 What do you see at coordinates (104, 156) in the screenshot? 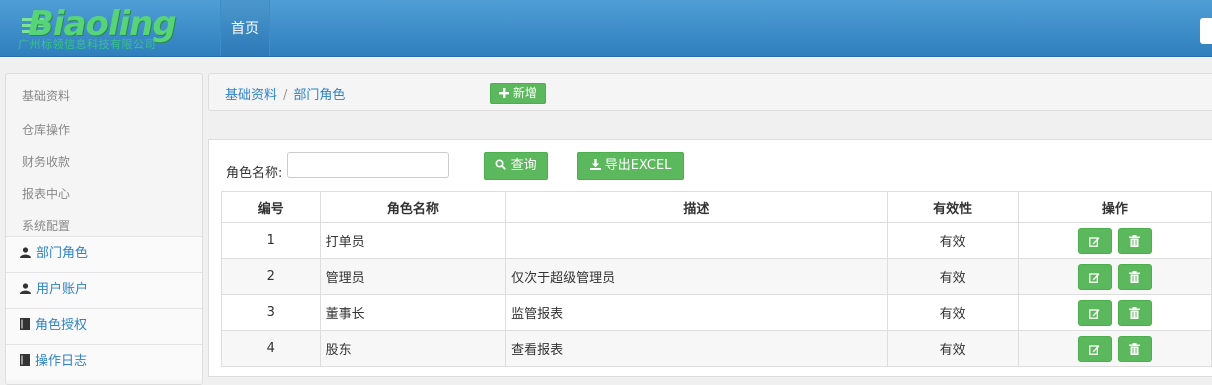
I see `sidebar-category-finance: 财务收款` at bounding box center [104, 156].